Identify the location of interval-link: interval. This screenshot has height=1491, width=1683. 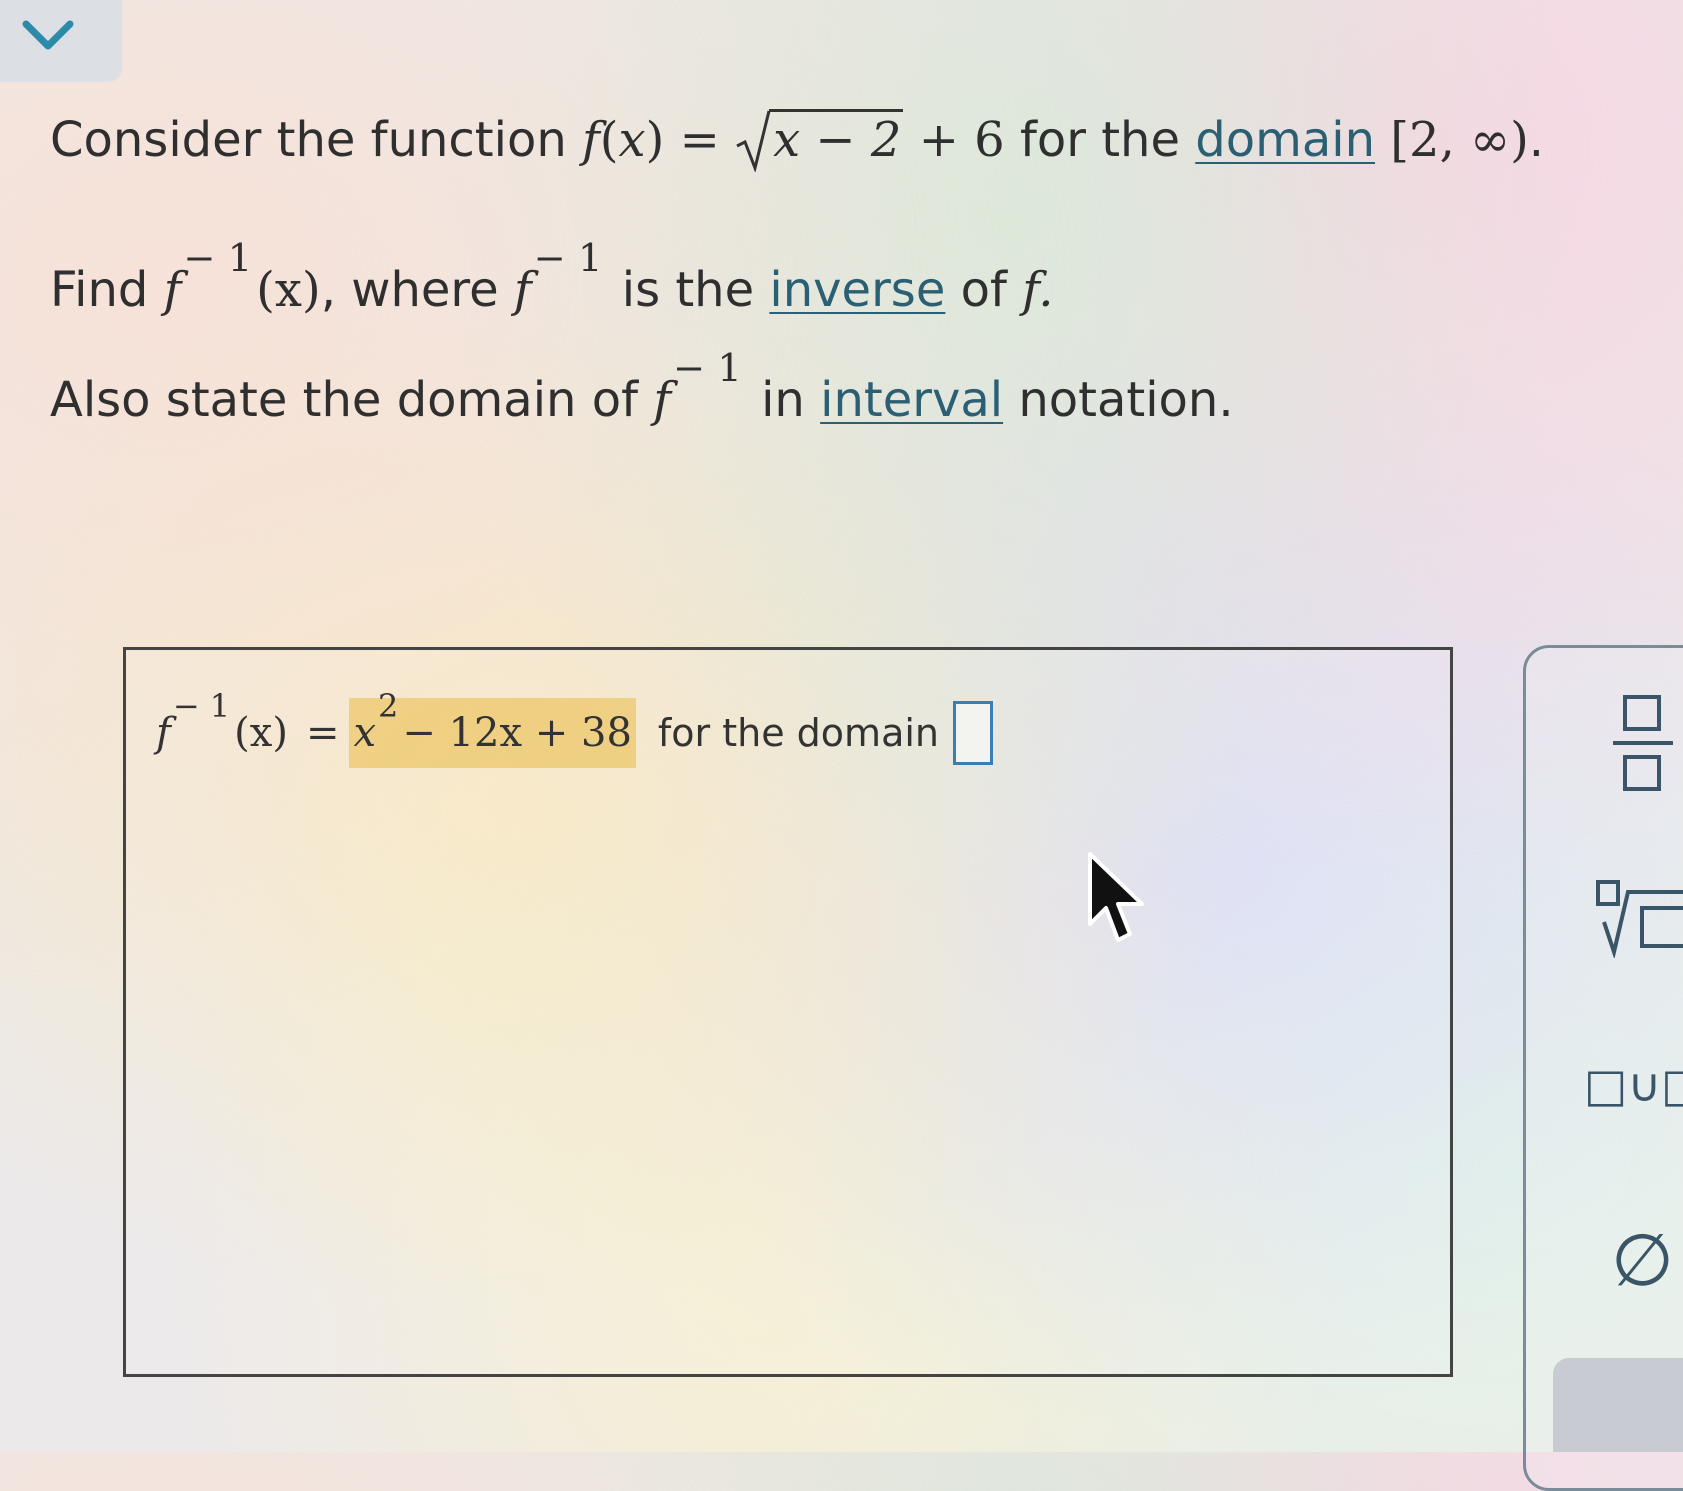
(911, 400).